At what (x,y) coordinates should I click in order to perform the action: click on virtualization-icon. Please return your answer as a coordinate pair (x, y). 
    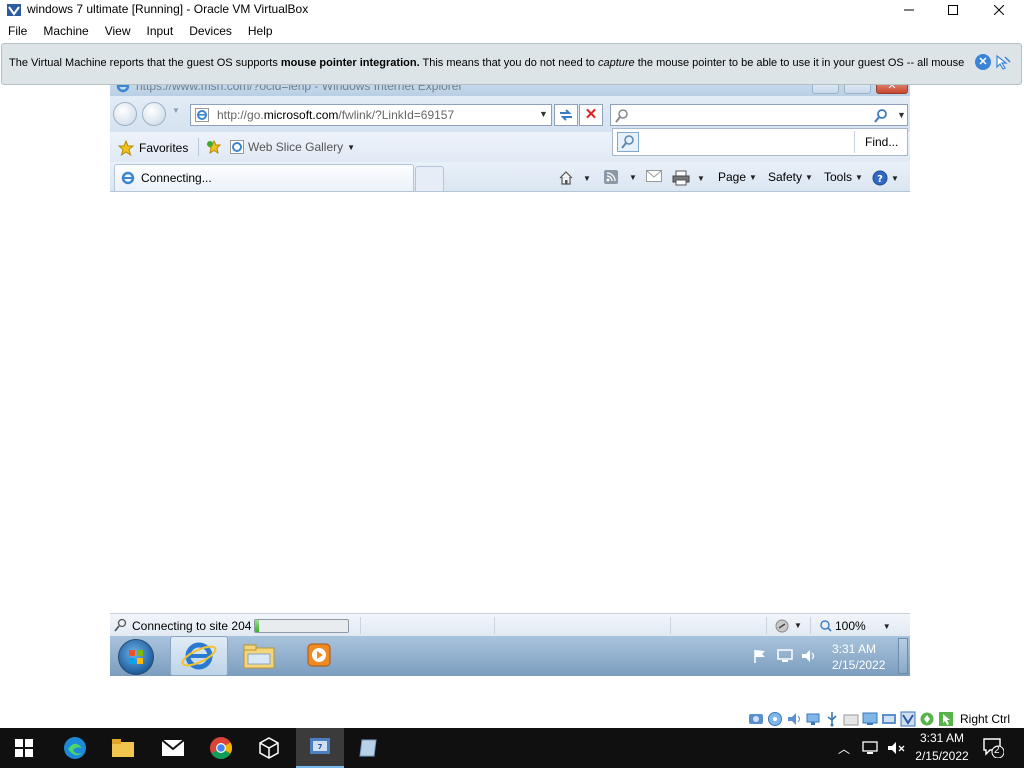
    Looking at the image, I should click on (908, 719).